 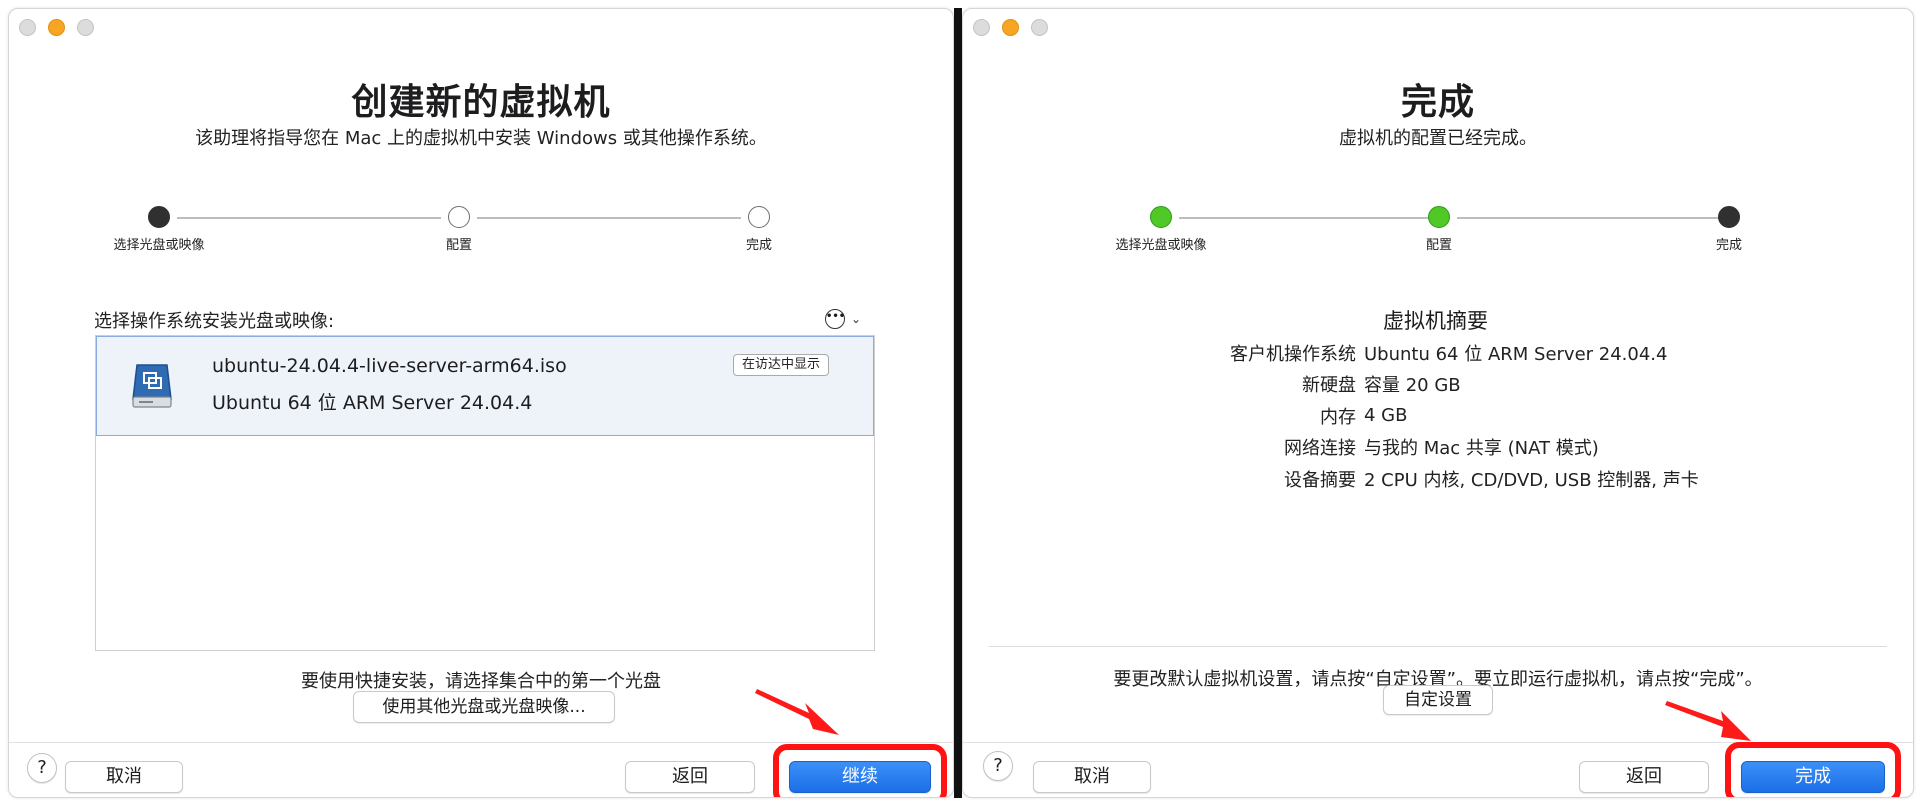 I want to click on iso-os-name: Ubuntu 64 位 ARM Server 24.04.4, so click(x=372, y=403).